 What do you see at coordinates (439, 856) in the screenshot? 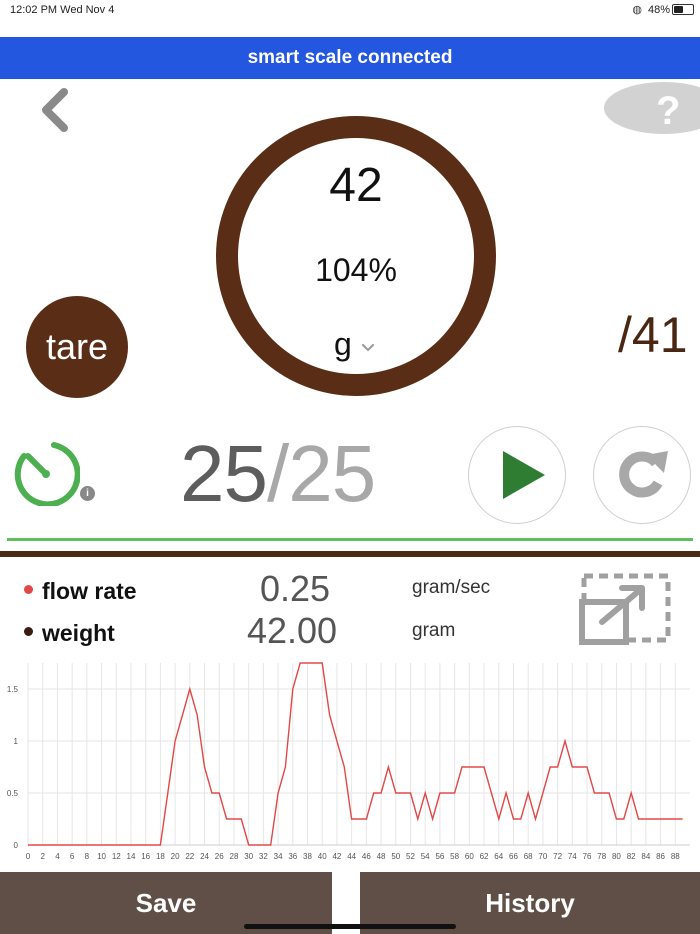
I see `x-tick-label: 56` at bounding box center [439, 856].